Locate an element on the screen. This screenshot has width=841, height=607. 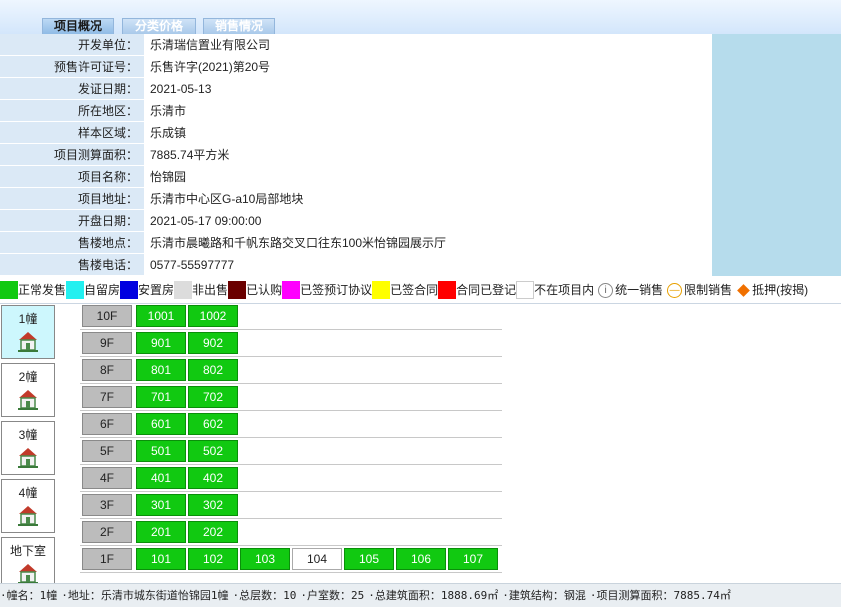
info-label: 项目地址： is located at coordinates (72, 198).